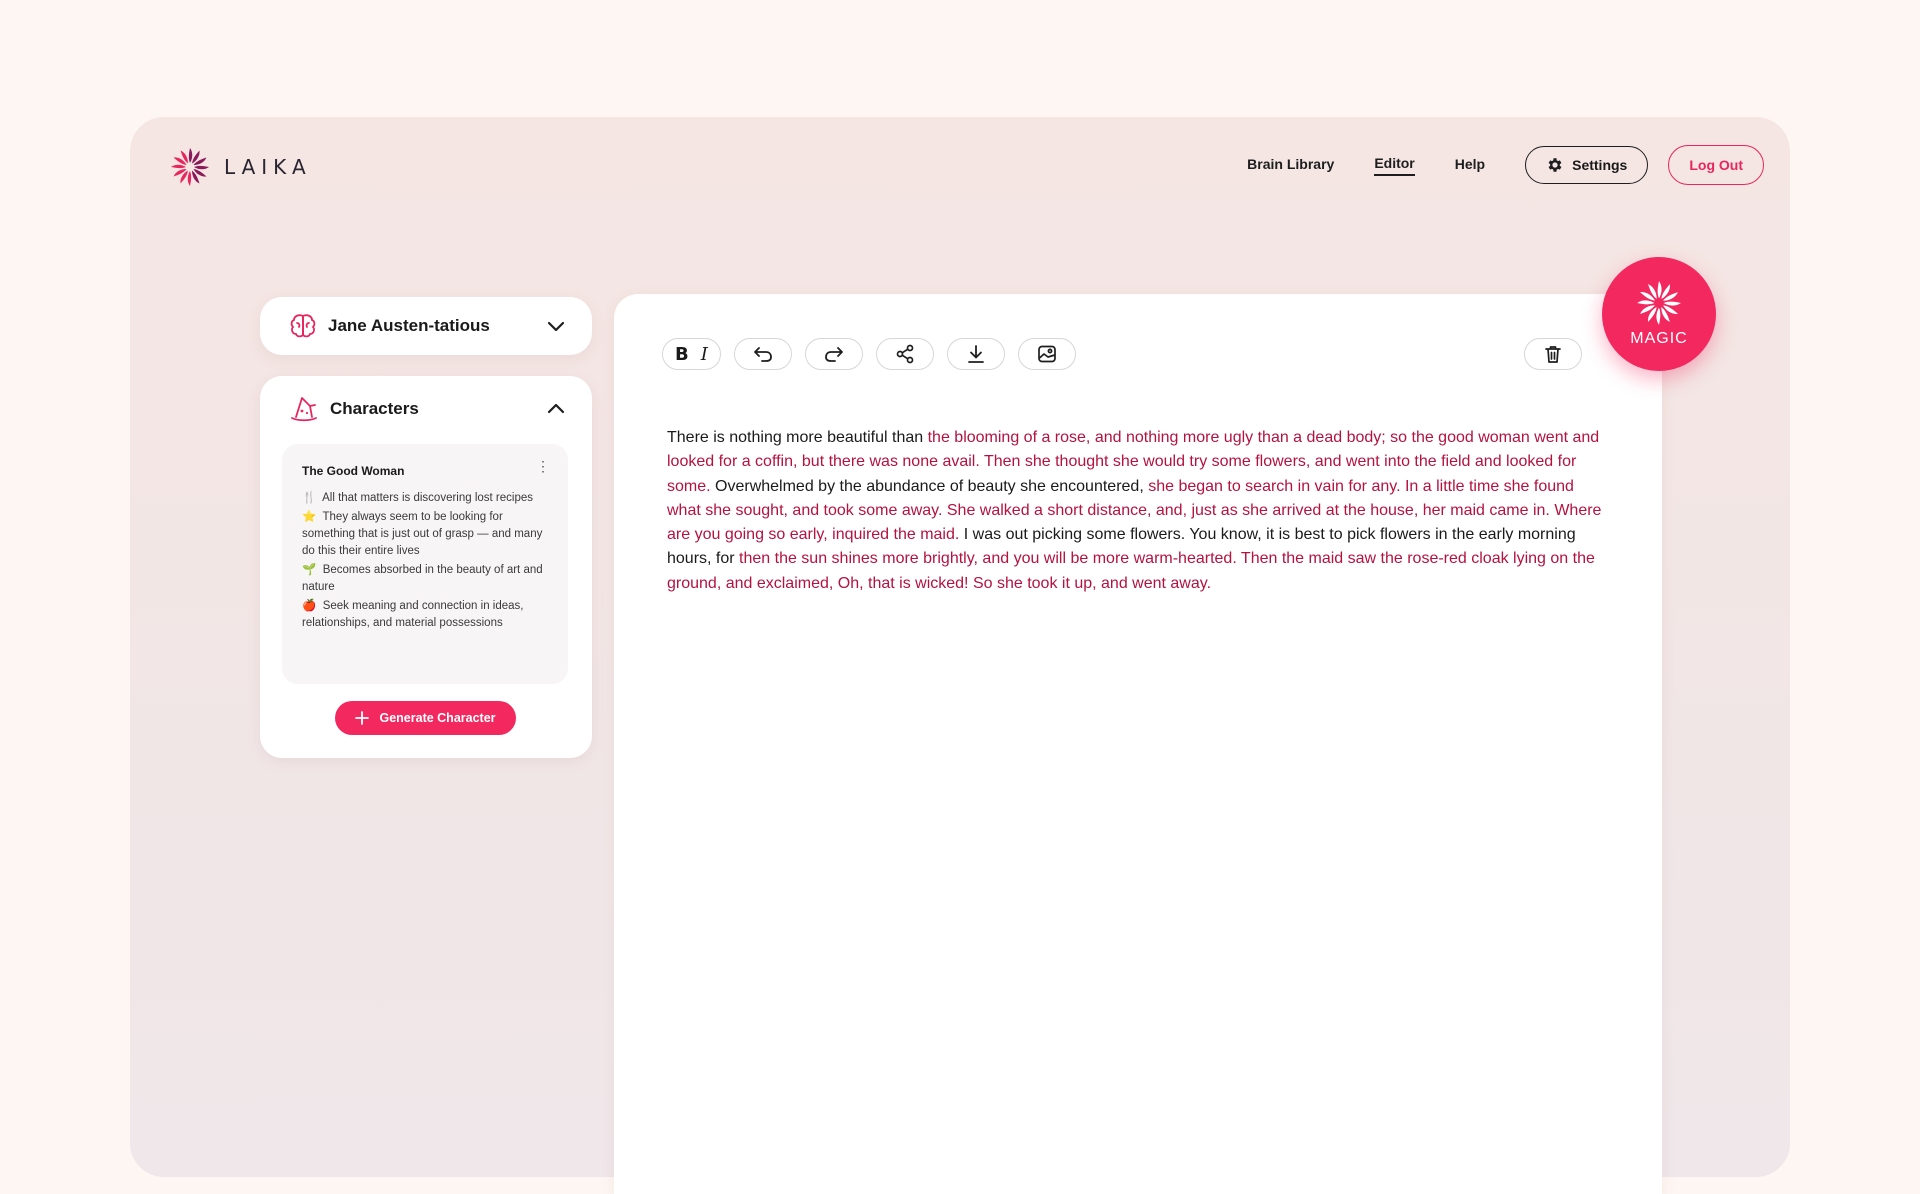 The height and width of the screenshot is (1194, 1920). I want to click on nav-brain-library: Brain Library, so click(1290, 165).